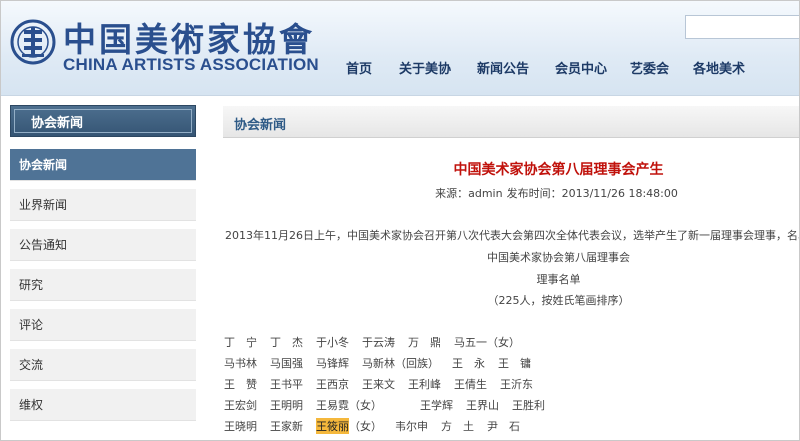 The width and height of the screenshot is (800, 441). I want to click on name-row: 王宏剑 王明明 王易霓（女） 王学辉 王界山 王胜利, so click(511, 407).